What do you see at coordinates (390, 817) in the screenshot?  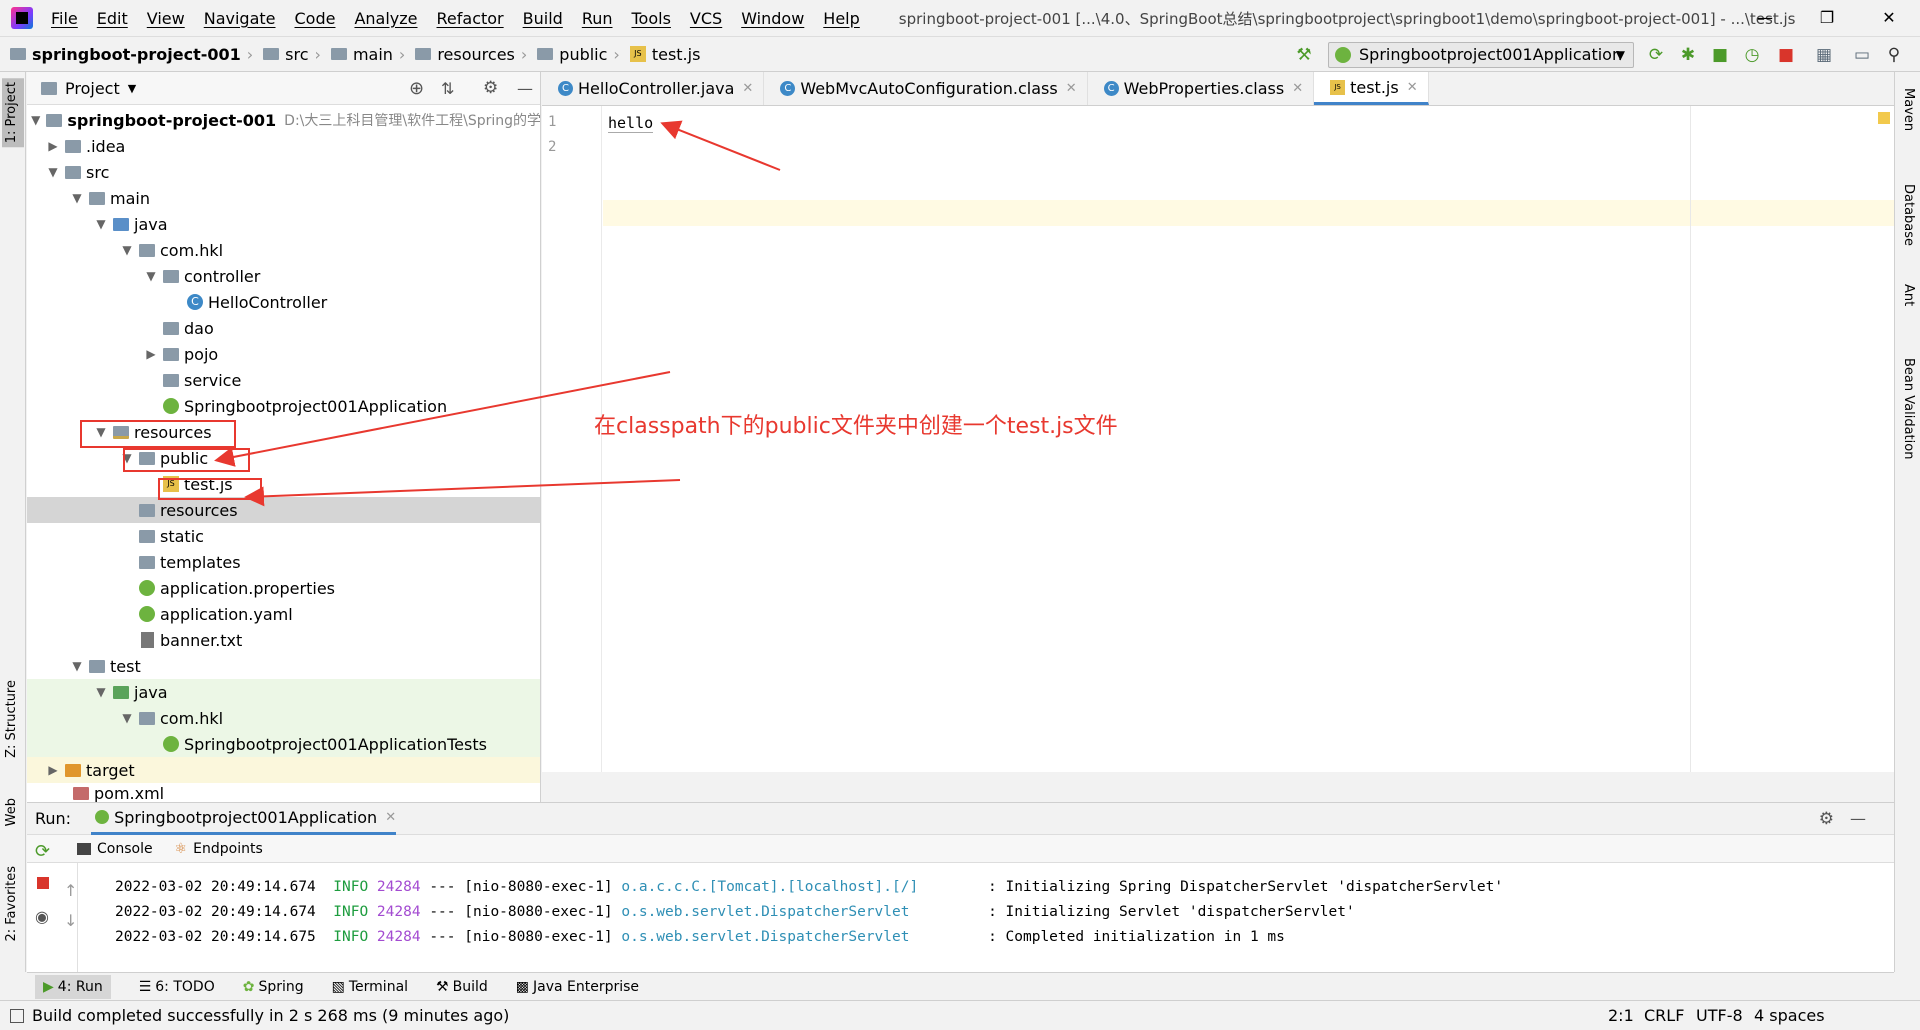 I see `close-icon: ✕` at bounding box center [390, 817].